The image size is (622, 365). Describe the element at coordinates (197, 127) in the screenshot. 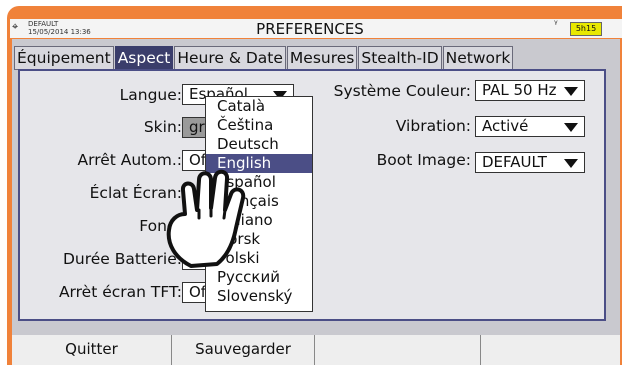

I see `skin-value: gr` at that location.